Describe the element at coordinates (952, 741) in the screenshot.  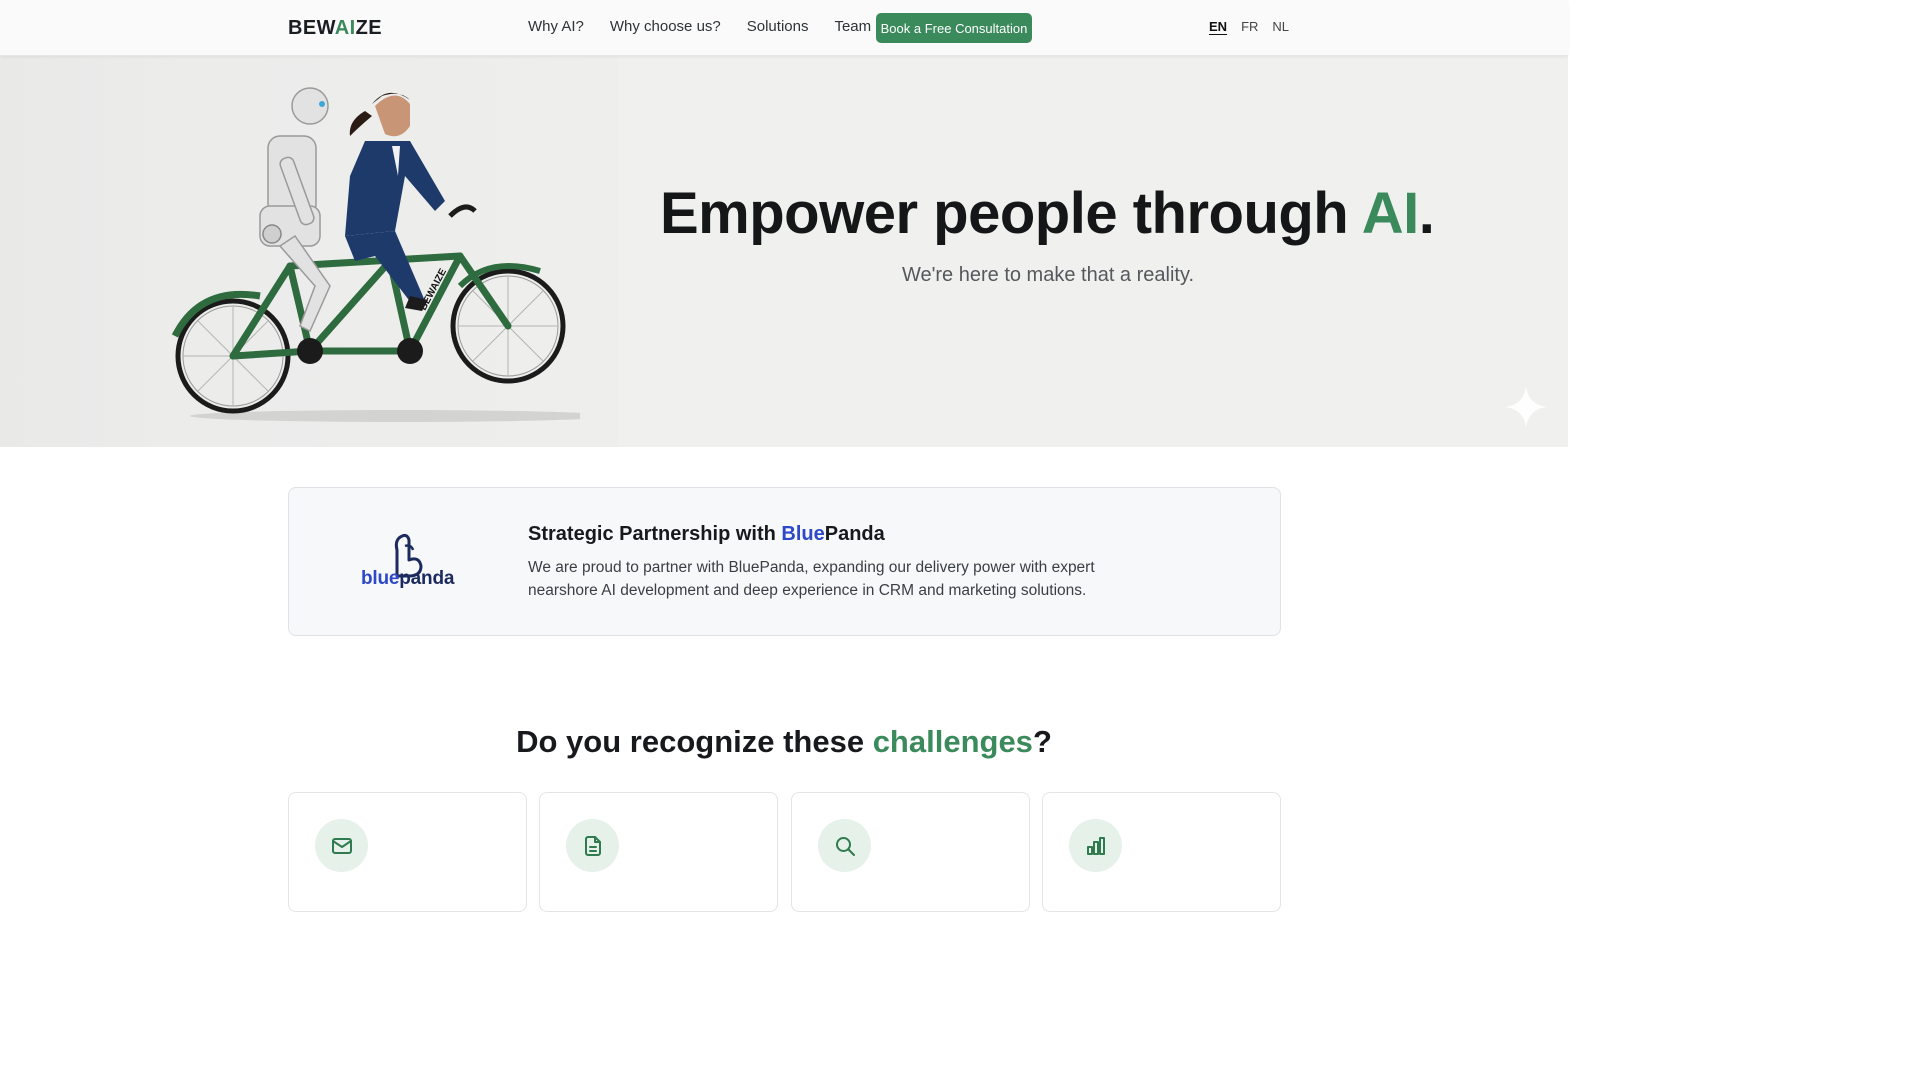
I see `challenges-title-highlight: challenges` at that location.